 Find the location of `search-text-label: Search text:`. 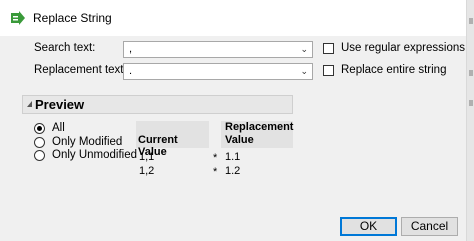

search-text-label: Search text: is located at coordinates (65, 48).